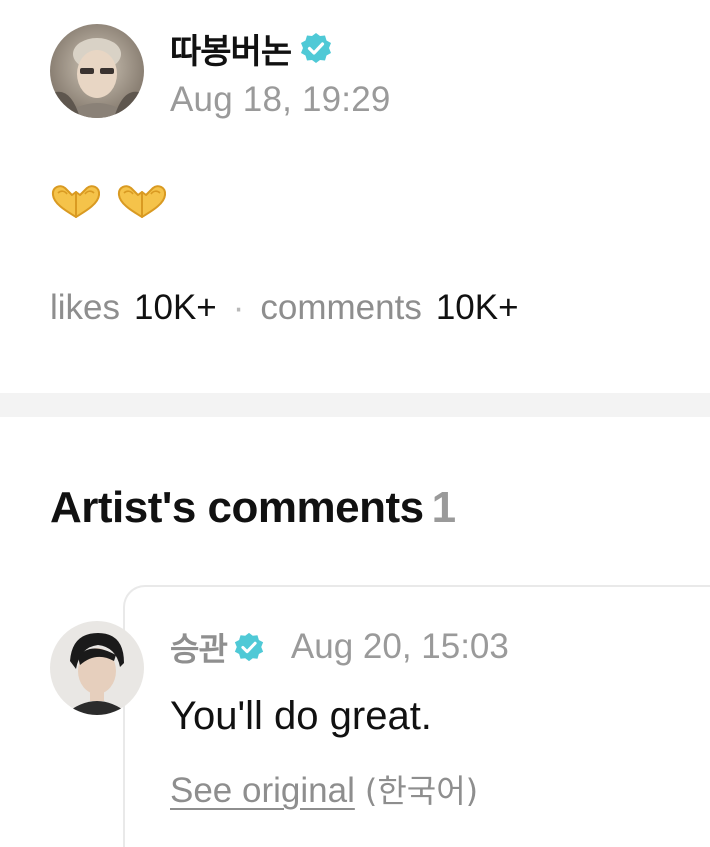 The width and height of the screenshot is (710, 847). Describe the element at coordinates (477, 307) in the screenshot. I see `comments-count: 10K+` at that location.